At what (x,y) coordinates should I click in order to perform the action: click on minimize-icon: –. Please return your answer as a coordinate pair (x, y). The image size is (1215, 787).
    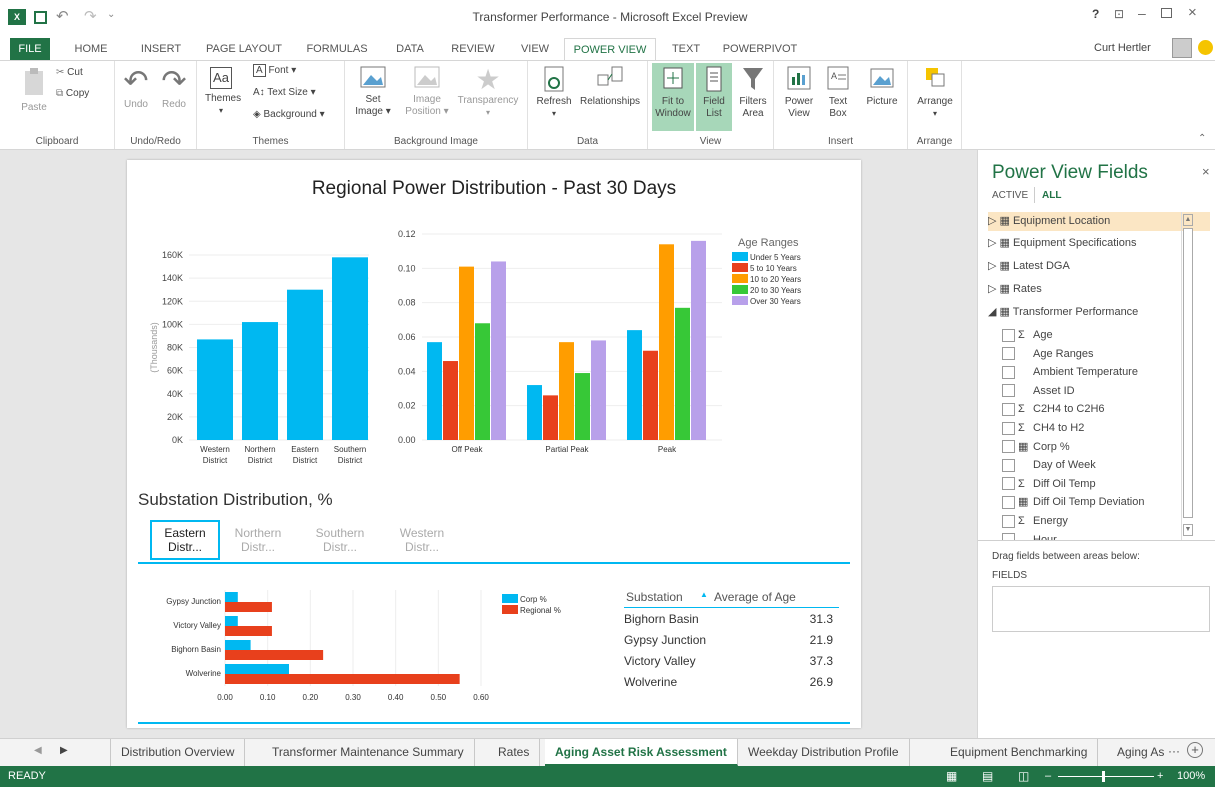
    Looking at the image, I should click on (1142, 13).